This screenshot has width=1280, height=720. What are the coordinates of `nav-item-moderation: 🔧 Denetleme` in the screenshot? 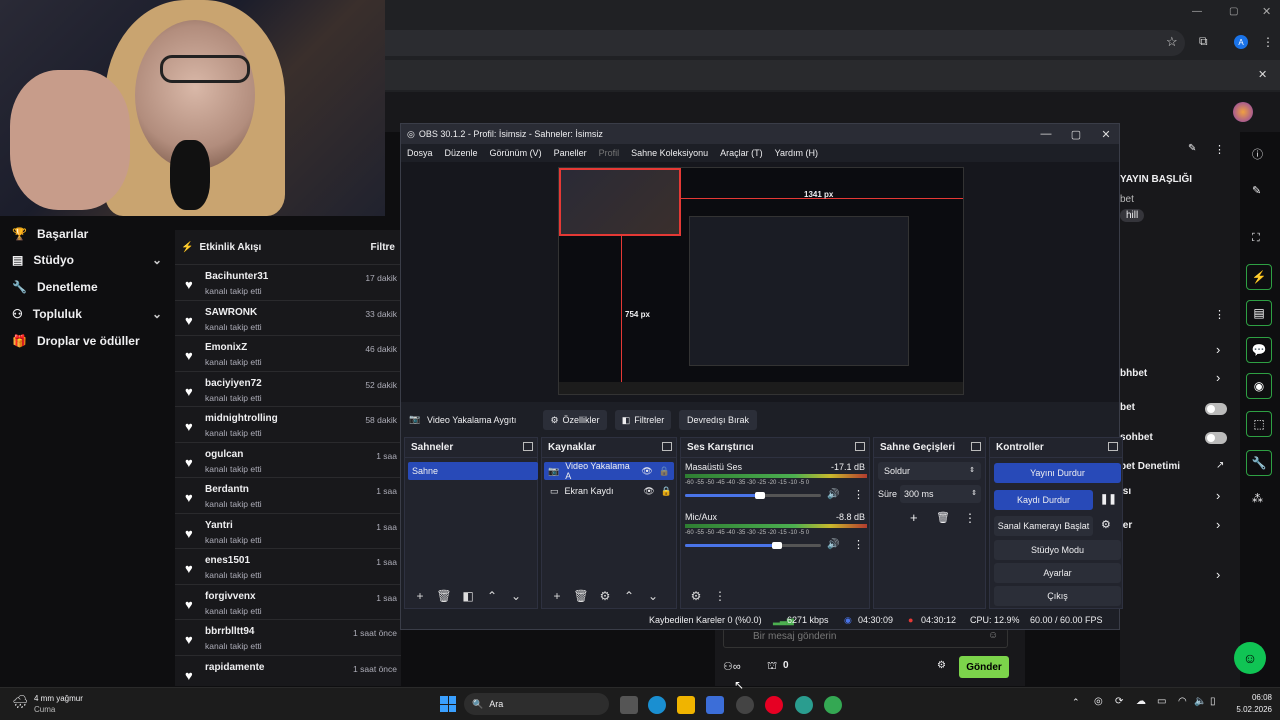 It's located at (87, 287).